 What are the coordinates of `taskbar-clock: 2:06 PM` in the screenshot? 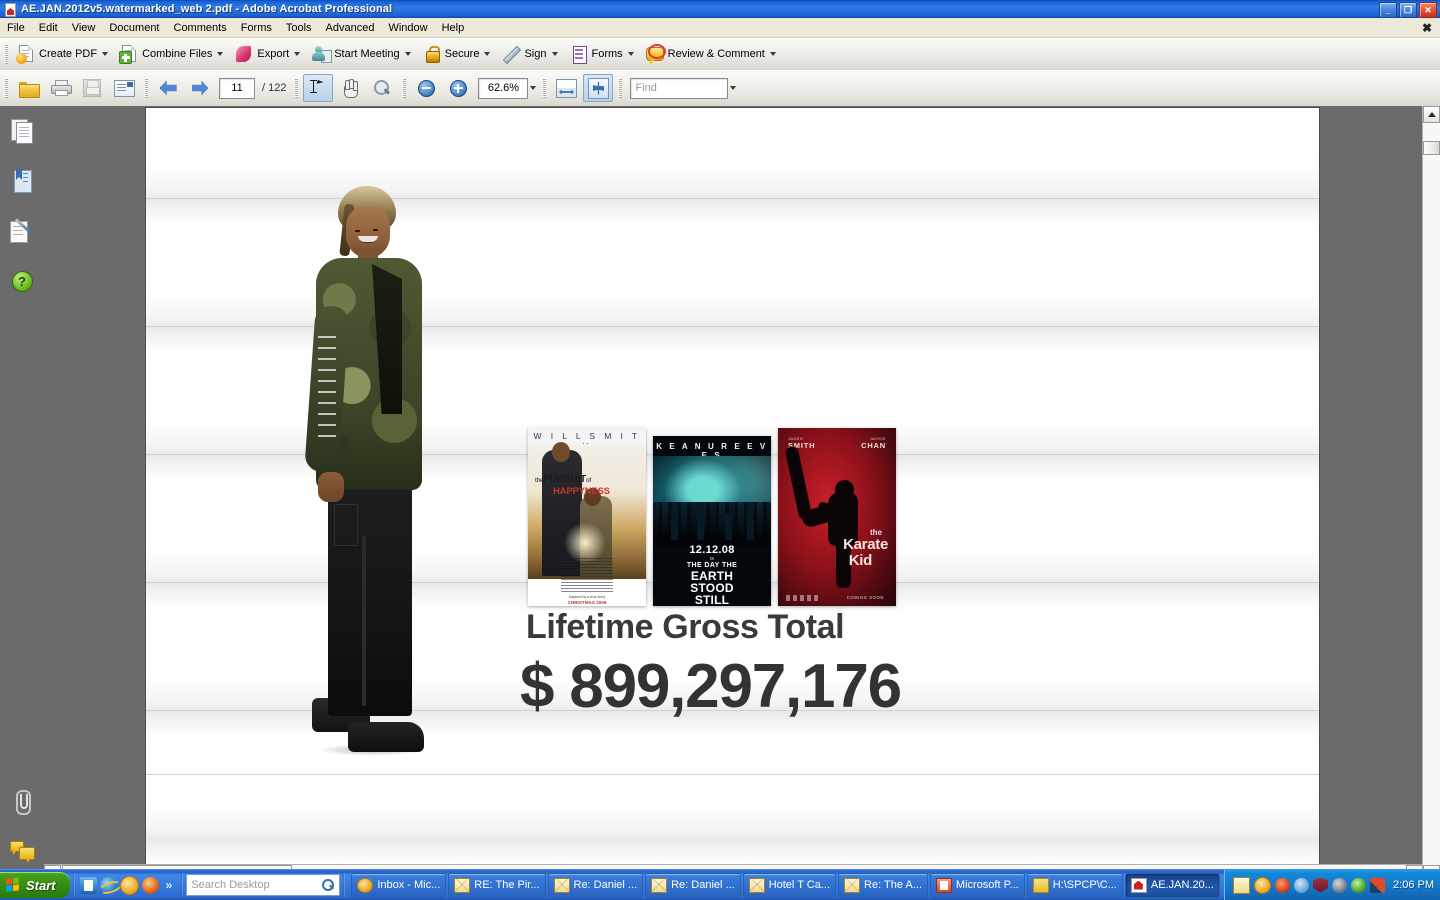 It's located at (1413, 885).